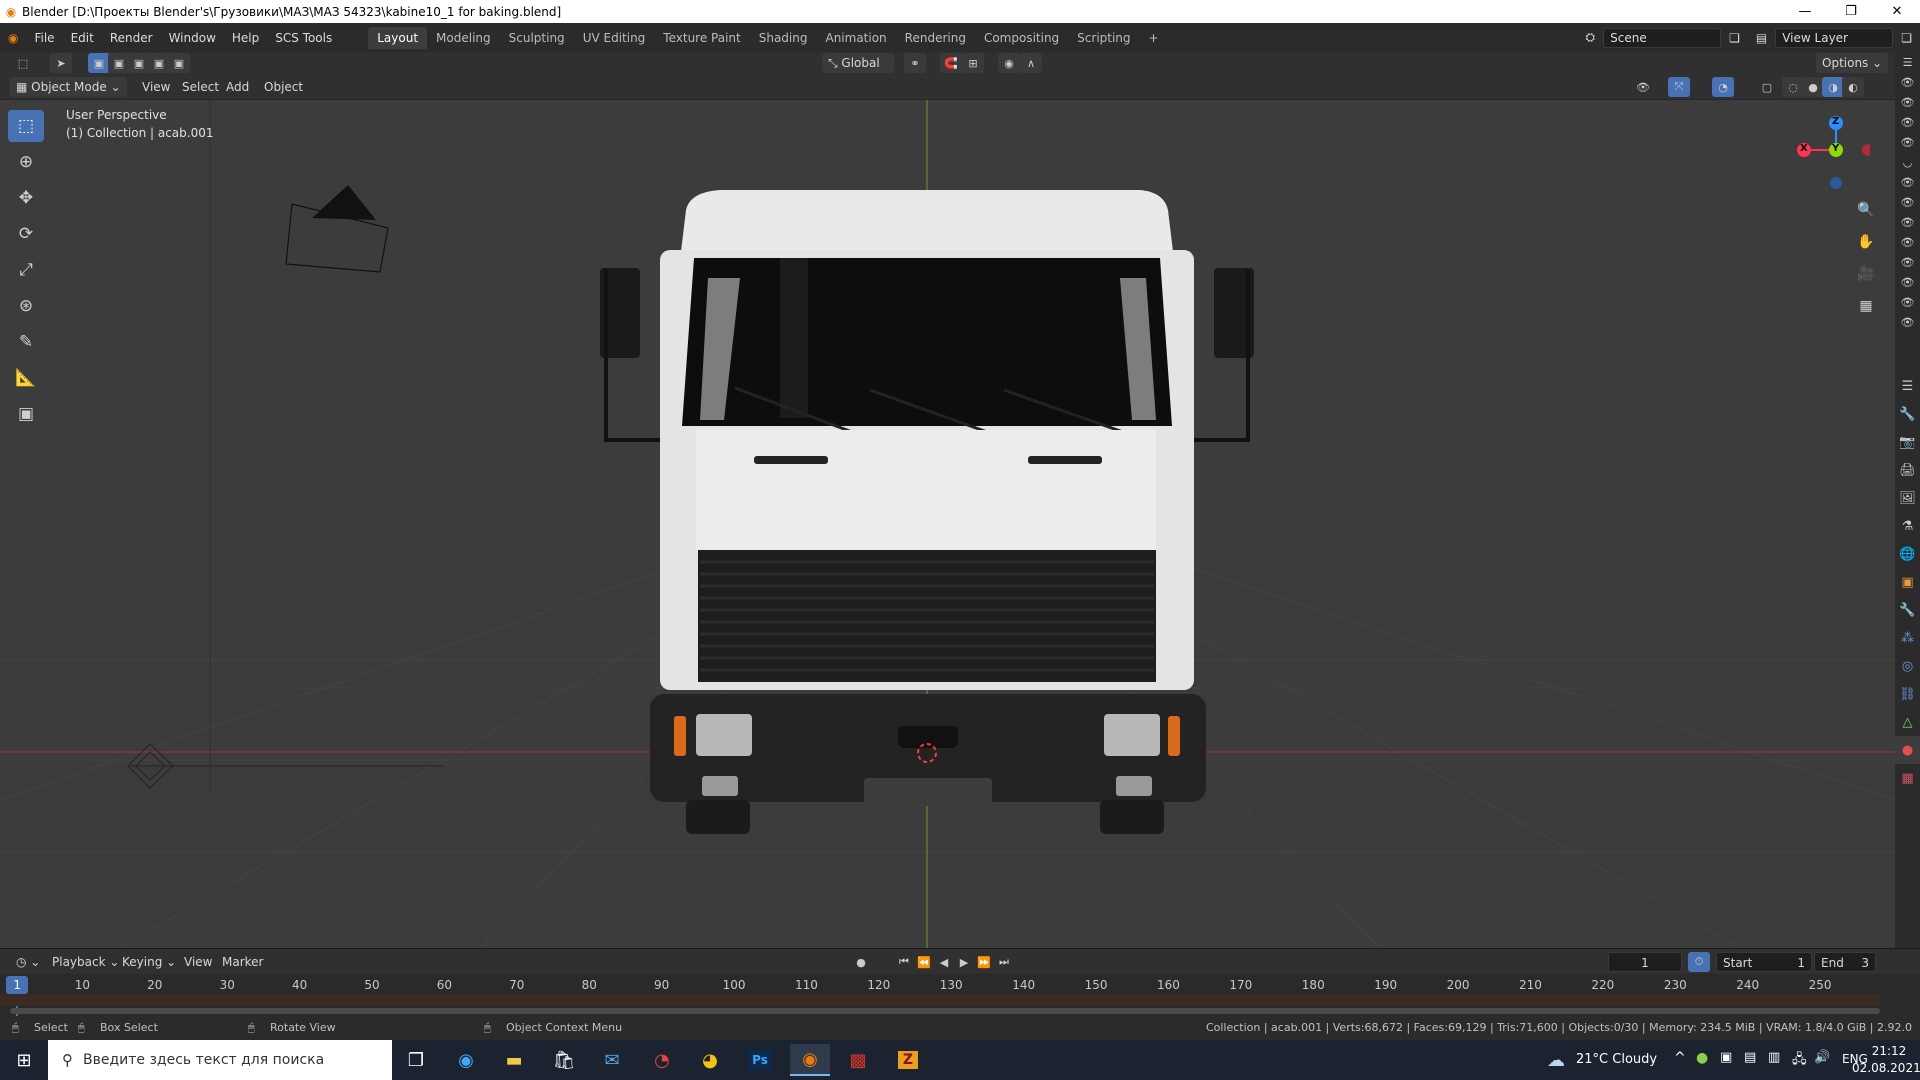 The image size is (1920, 1080). Describe the element at coordinates (179, 63) in the screenshot. I see `select-mode-intersect-icon: ▣` at that location.